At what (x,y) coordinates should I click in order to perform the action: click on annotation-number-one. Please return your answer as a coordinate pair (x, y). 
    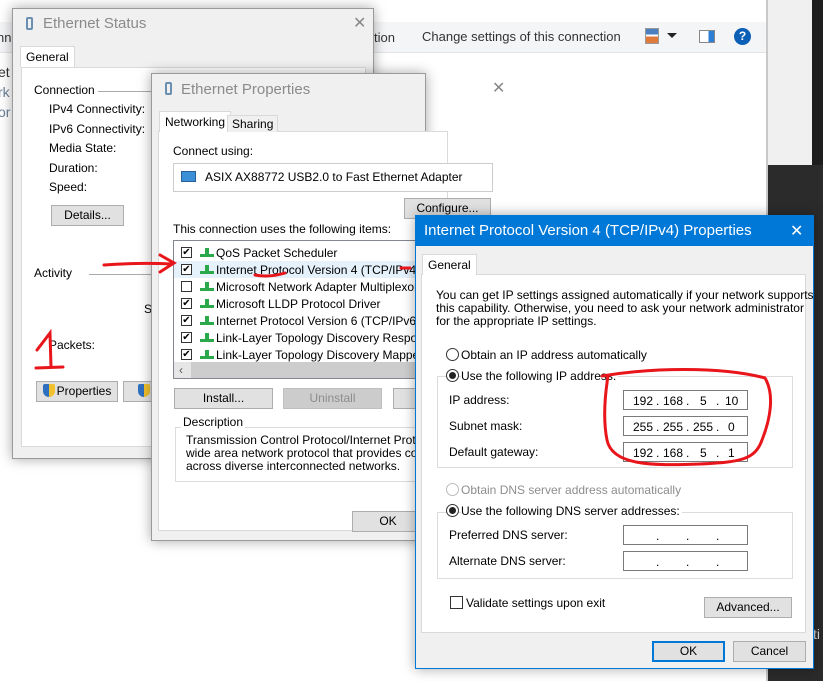
    Looking at the image, I should click on (49, 349).